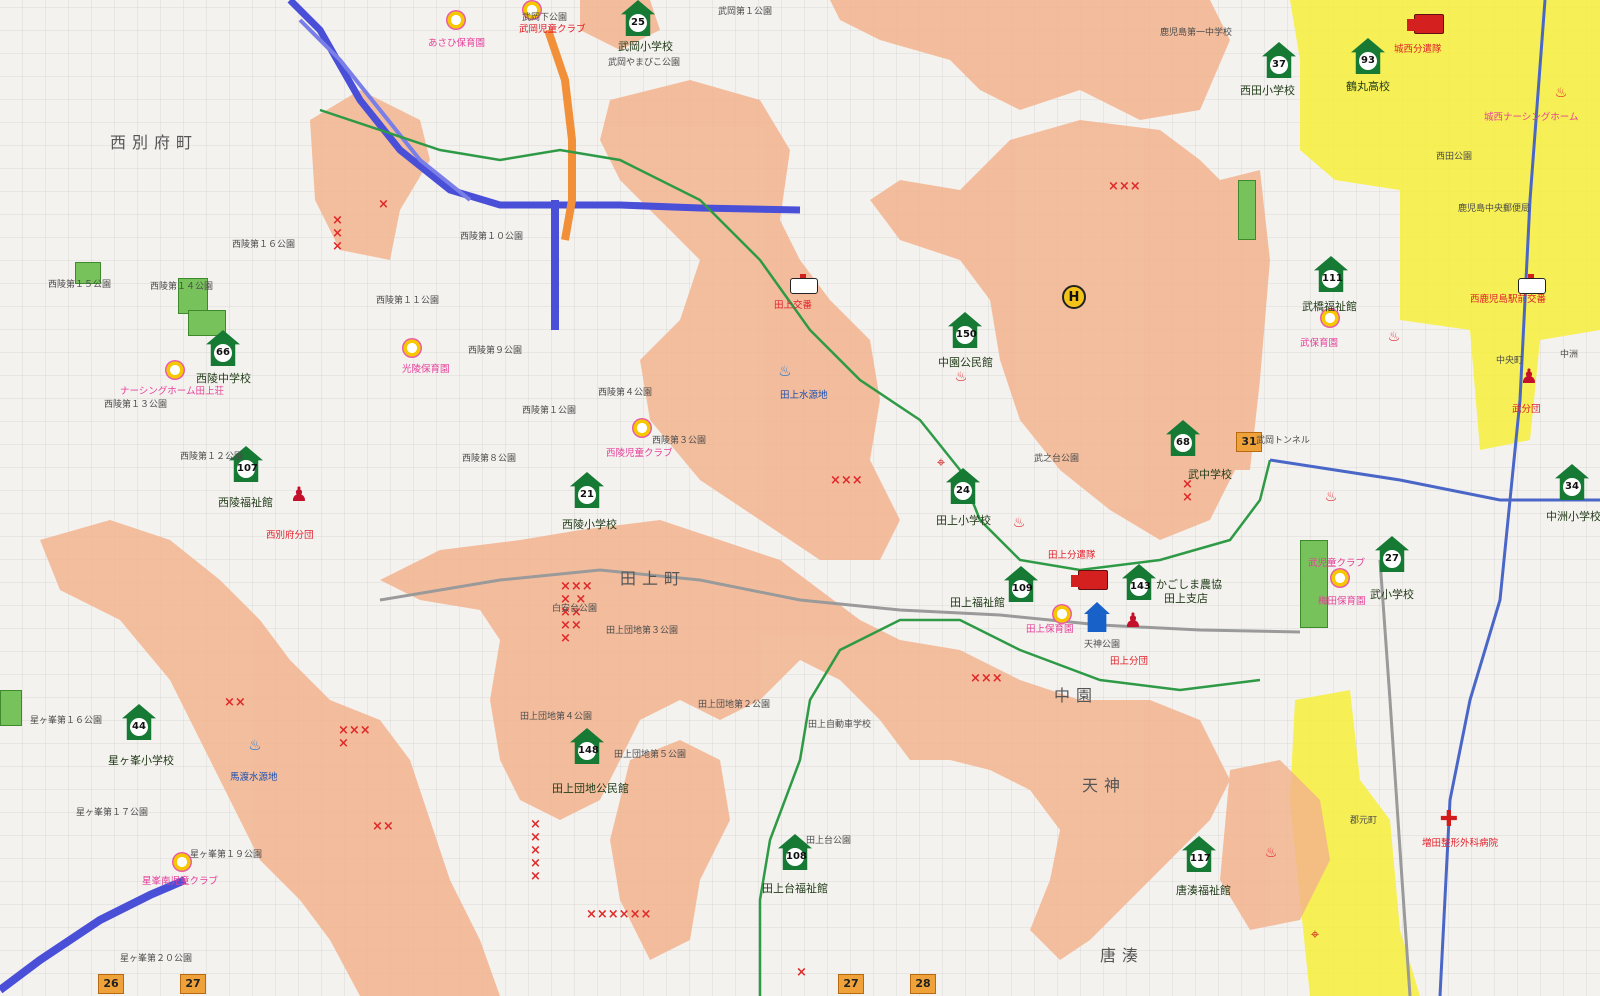 This screenshot has width=1600, height=996. Describe the element at coordinates (1526, 409) in the screenshot. I see `label: 武分団` at that location.